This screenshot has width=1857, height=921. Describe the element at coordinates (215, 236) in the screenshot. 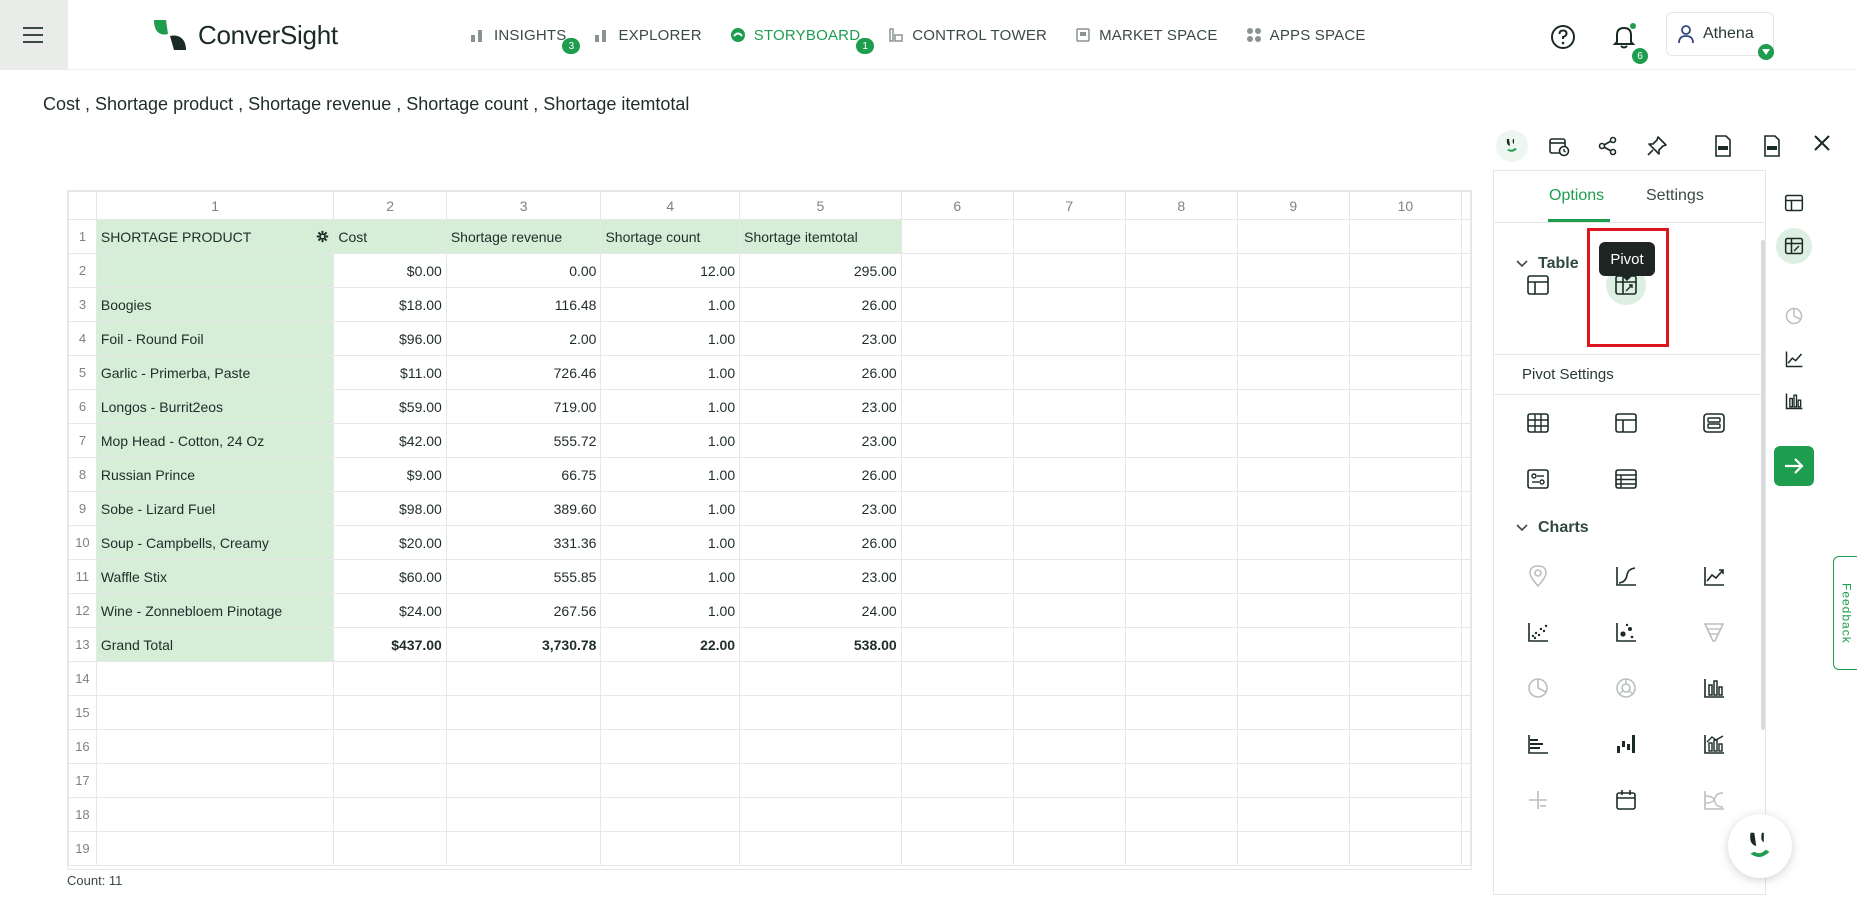

I see `header-cell: SHORTAGE PRODUCT` at that location.